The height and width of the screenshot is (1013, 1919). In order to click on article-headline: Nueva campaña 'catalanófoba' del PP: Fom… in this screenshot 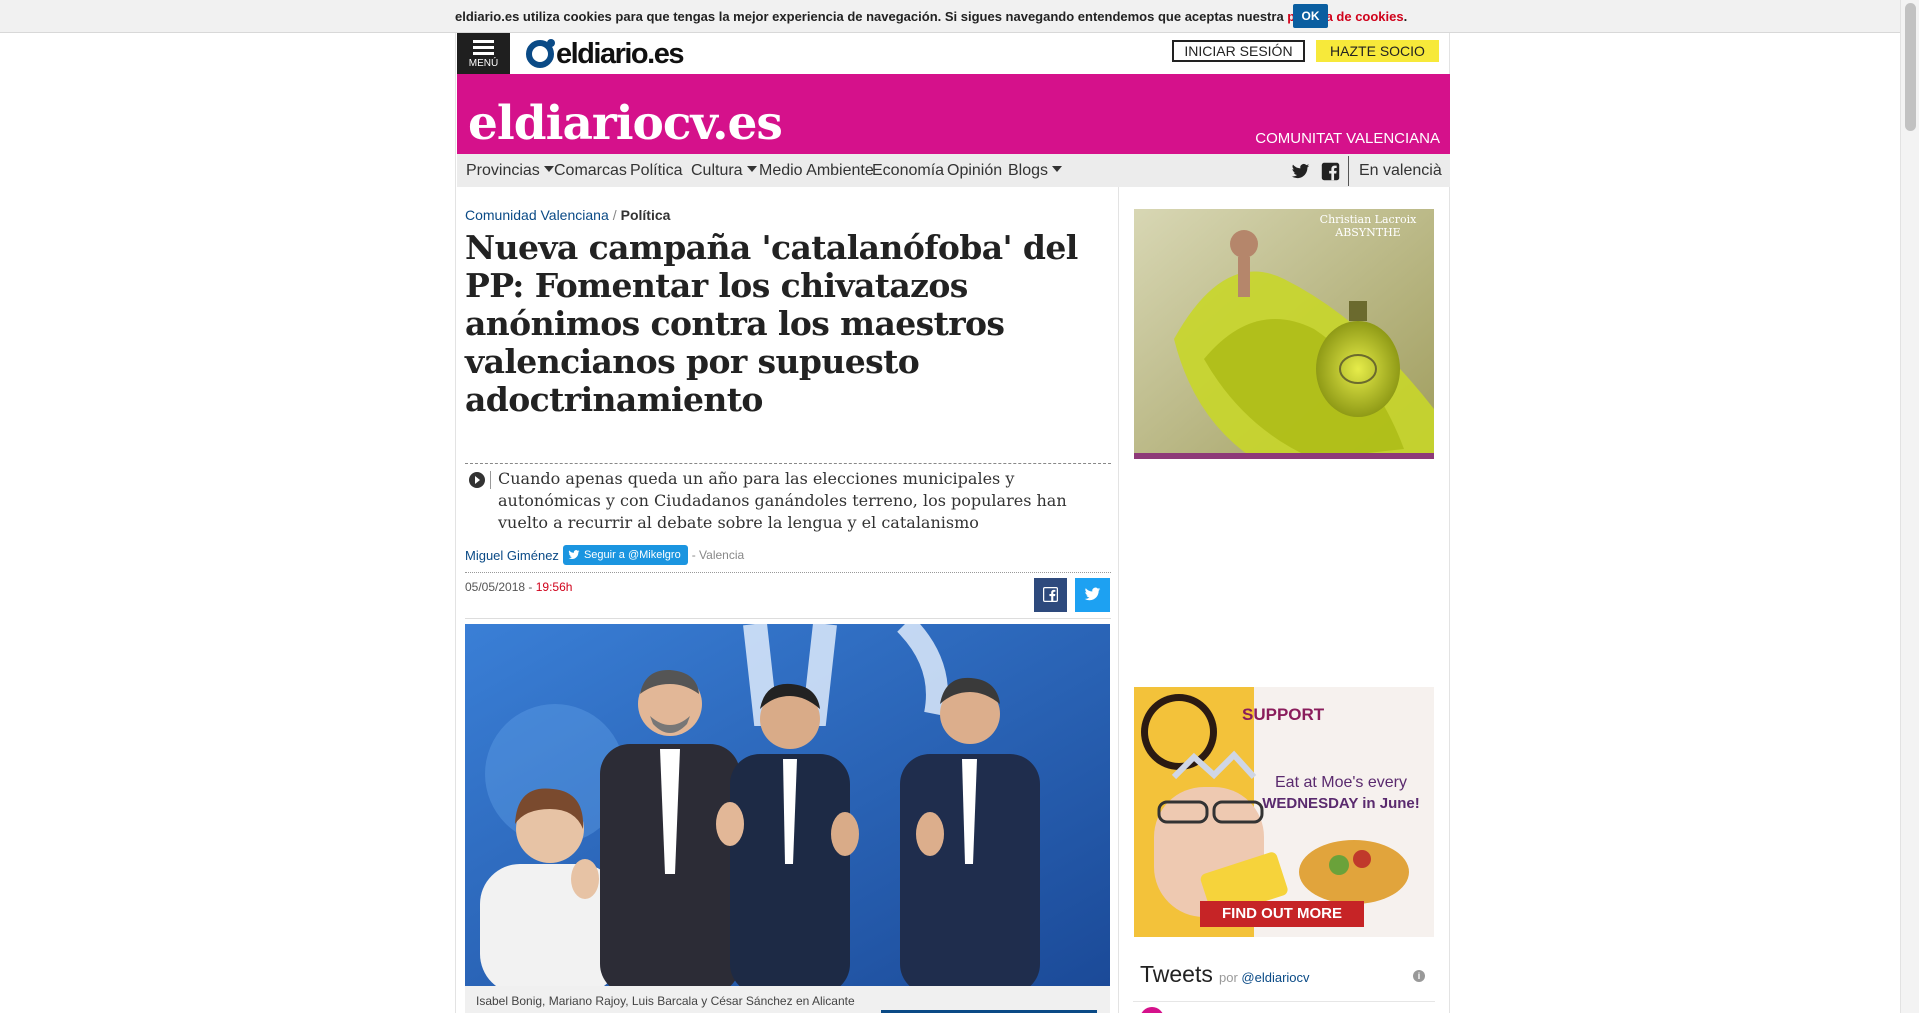, I will do `click(771, 323)`.